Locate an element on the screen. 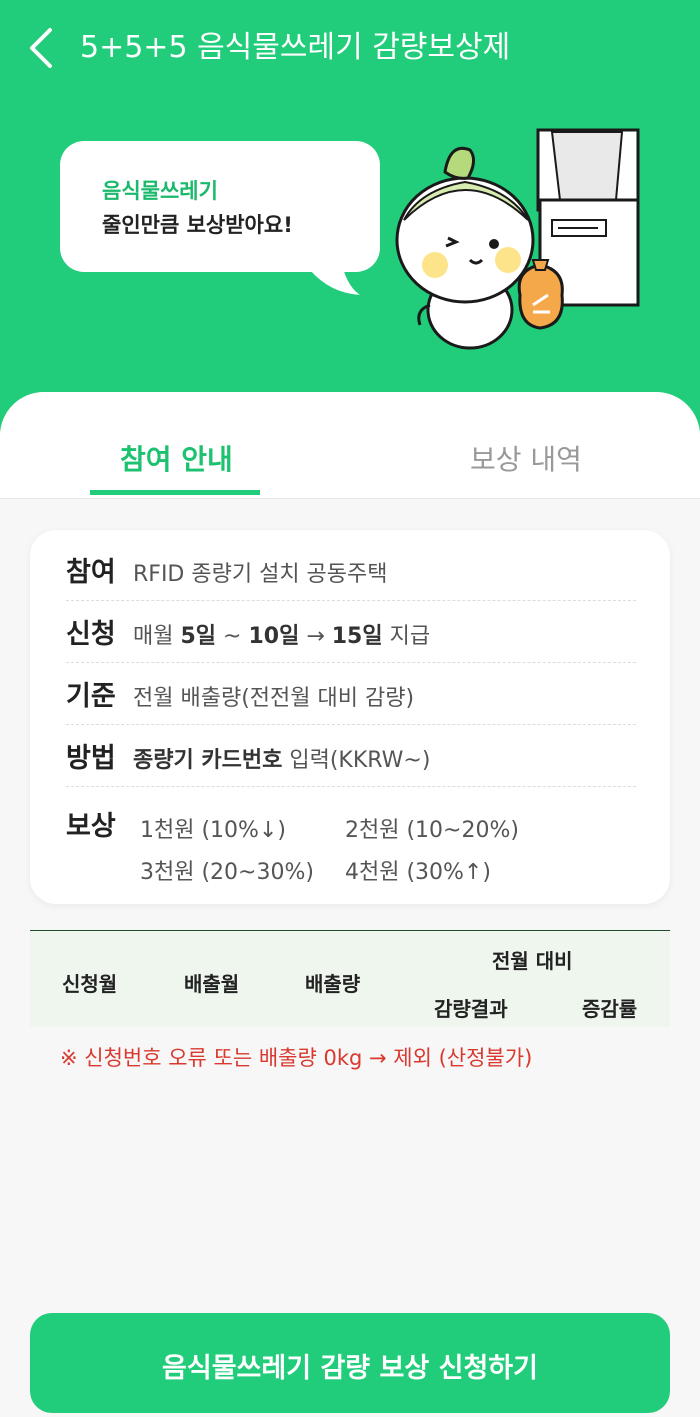 The width and height of the screenshot is (700, 1417). apply-reward-button-label: 음식물쓰레기 감량 보상 신청하기 is located at coordinates (350, 1368).